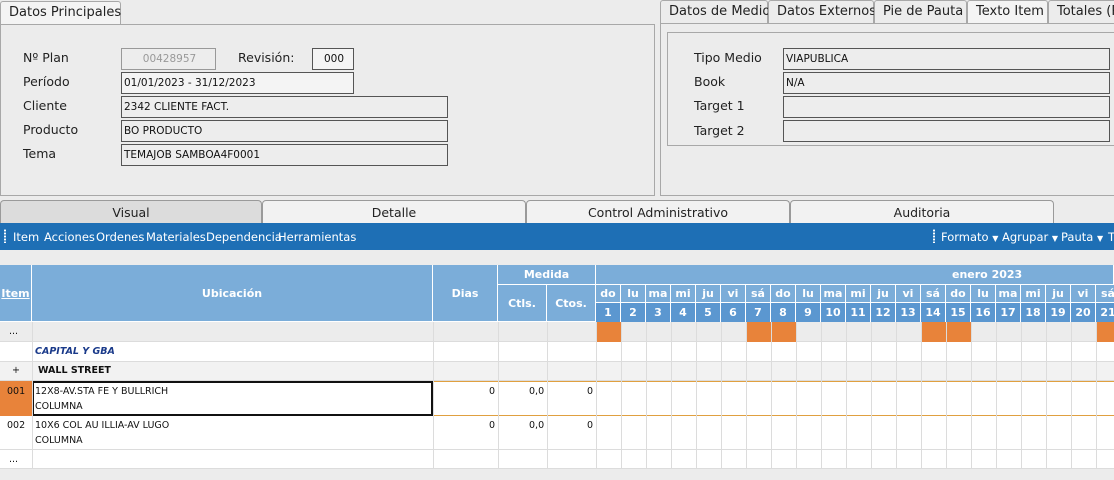  Describe the element at coordinates (983, 312) in the screenshot. I see `day-number-header: 16` at that location.